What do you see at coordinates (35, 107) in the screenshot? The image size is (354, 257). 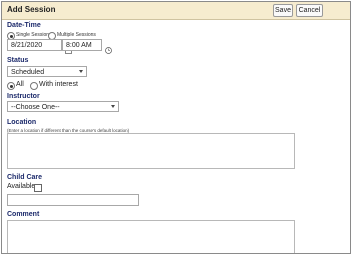 I see `instructor-value: --Choose One--` at bounding box center [35, 107].